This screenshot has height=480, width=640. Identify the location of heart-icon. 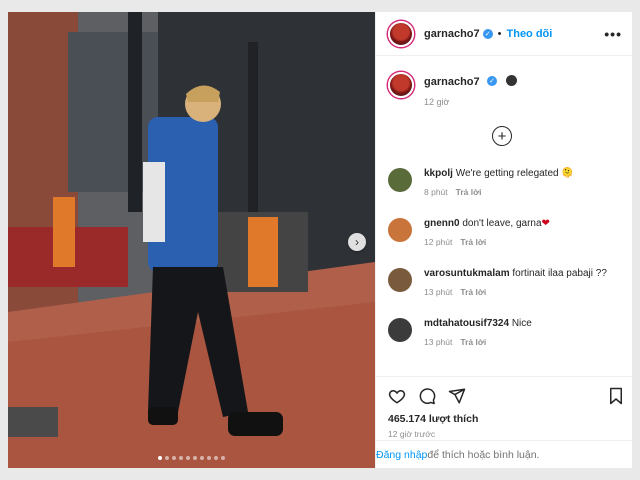
(397, 396).